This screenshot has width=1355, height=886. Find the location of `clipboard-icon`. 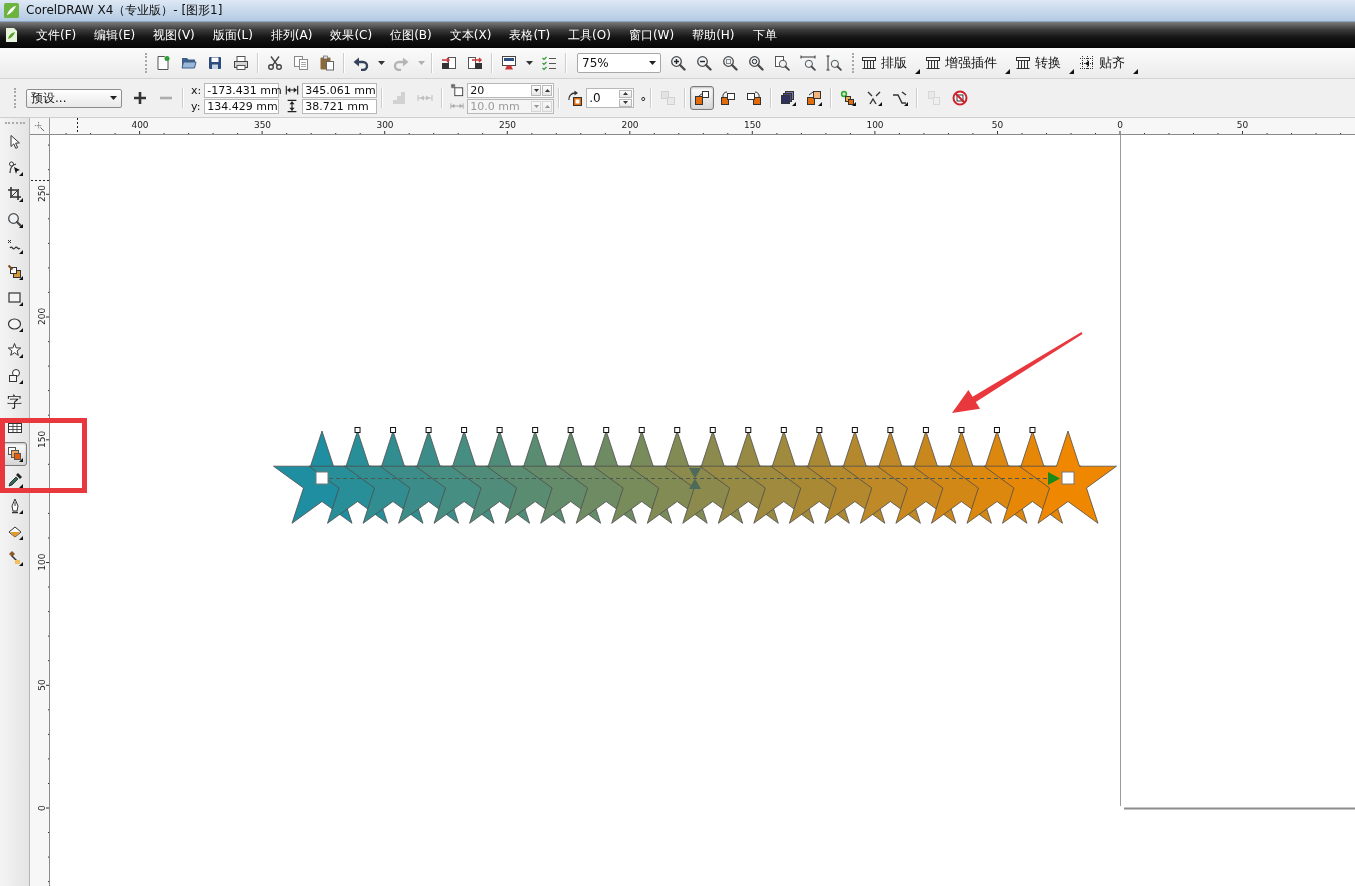

clipboard-icon is located at coordinates (327, 63).